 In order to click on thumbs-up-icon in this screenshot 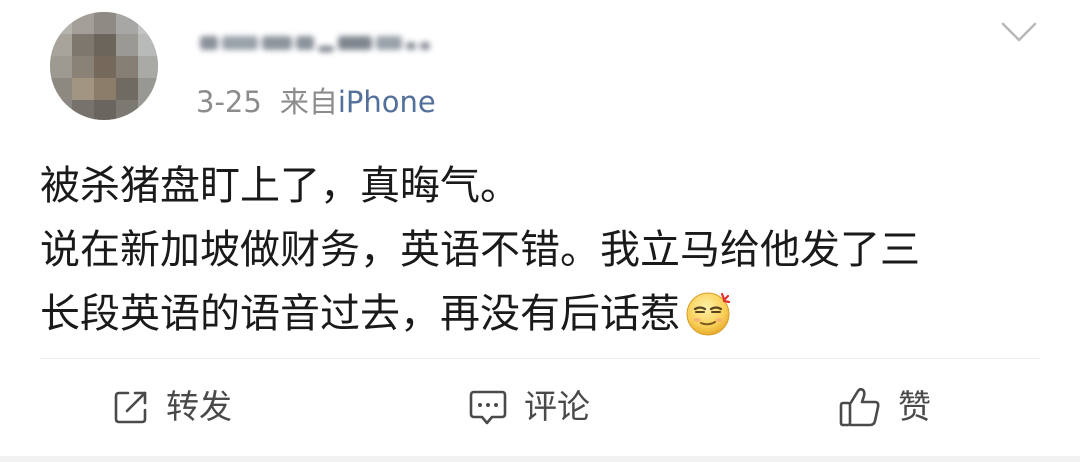, I will do `click(859, 407)`.